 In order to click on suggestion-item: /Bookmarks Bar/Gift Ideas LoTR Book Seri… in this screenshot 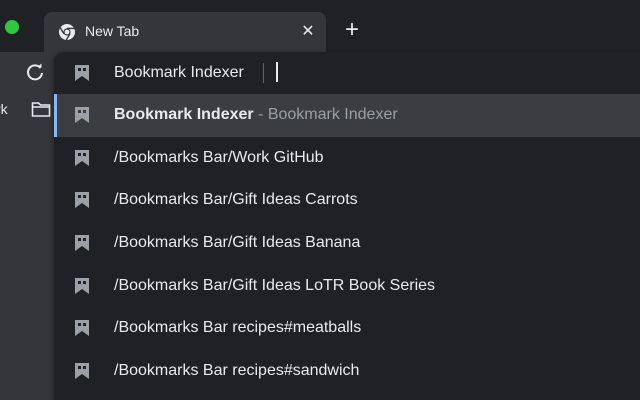, I will do `click(347, 286)`.